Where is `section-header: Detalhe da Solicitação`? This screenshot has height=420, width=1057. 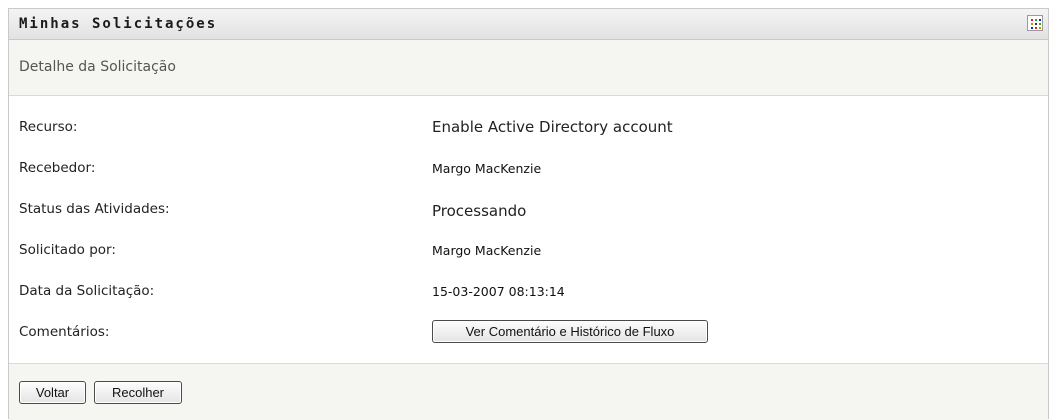 section-header: Detalhe da Solicitação is located at coordinates (528, 68).